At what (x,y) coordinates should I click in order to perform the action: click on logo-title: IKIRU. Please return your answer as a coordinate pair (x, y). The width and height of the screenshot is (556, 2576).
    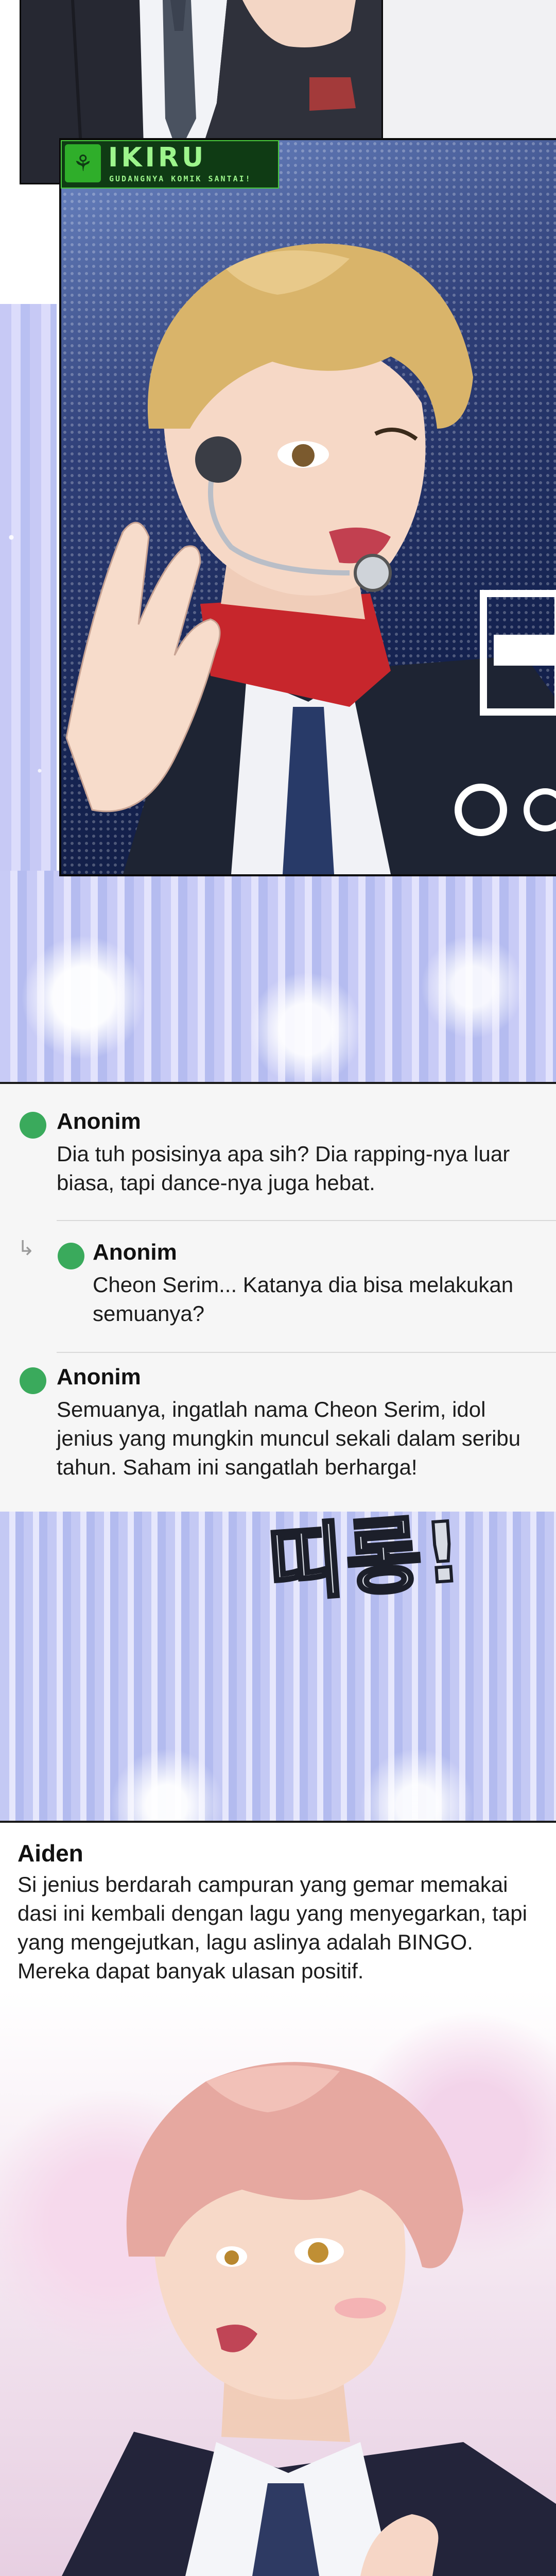
    Looking at the image, I should click on (157, 157).